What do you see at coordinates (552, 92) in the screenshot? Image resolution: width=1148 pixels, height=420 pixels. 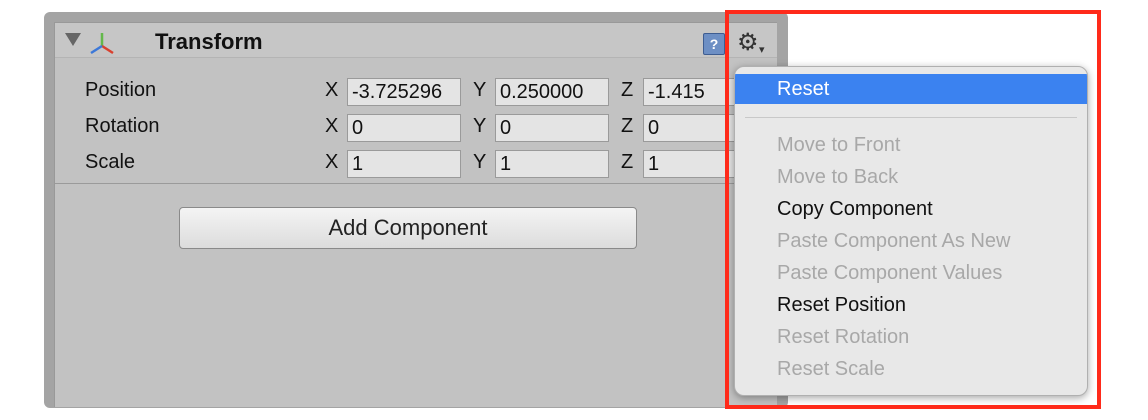 I see `position-y-field: 0.250000` at bounding box center [552, 92].